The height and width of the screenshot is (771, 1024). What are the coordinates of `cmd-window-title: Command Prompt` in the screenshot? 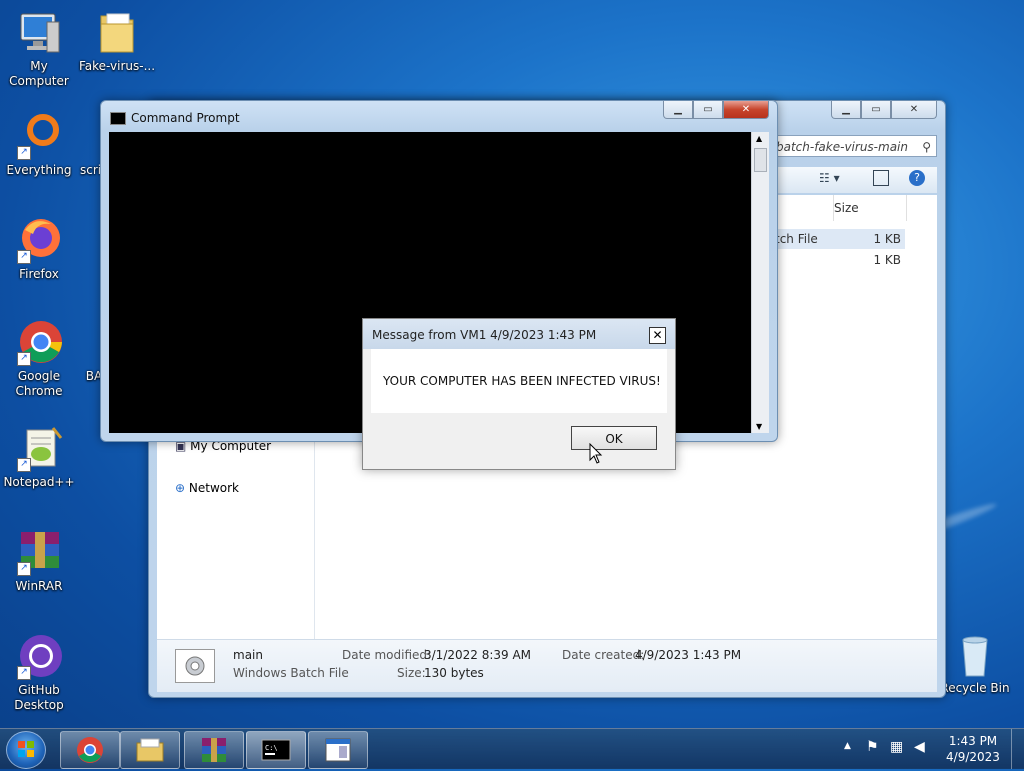 It's located at (185, 118).